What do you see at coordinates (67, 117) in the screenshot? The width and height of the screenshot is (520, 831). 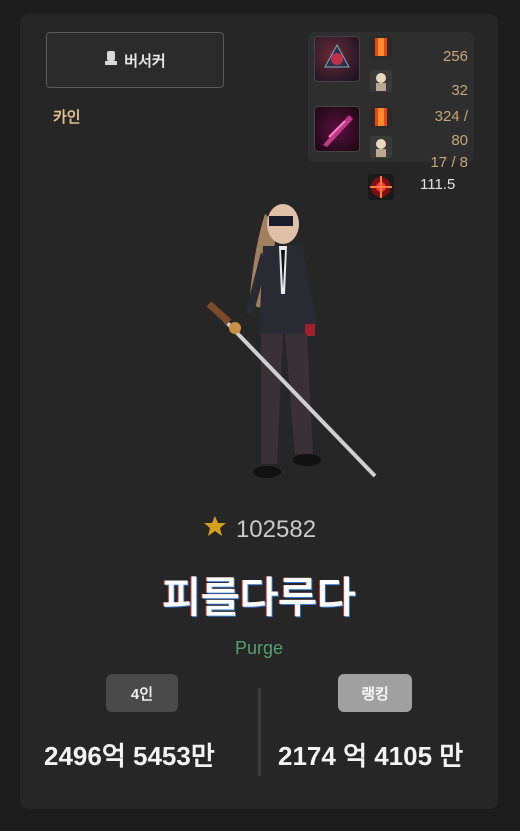 I see `server-name: 카인` at bounding box center [67, 117].